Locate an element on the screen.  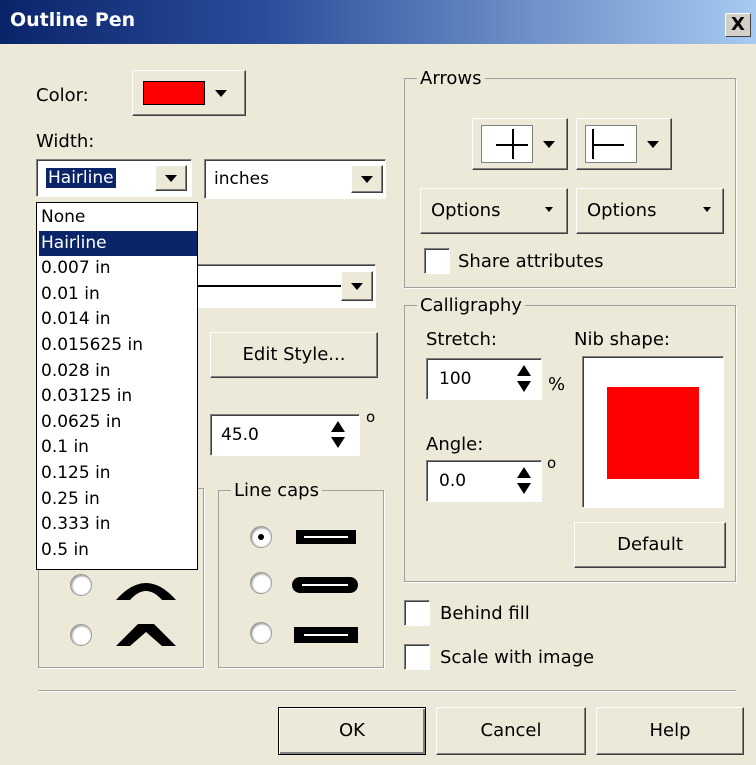
close-button: X is located at coordinates (738, 25).